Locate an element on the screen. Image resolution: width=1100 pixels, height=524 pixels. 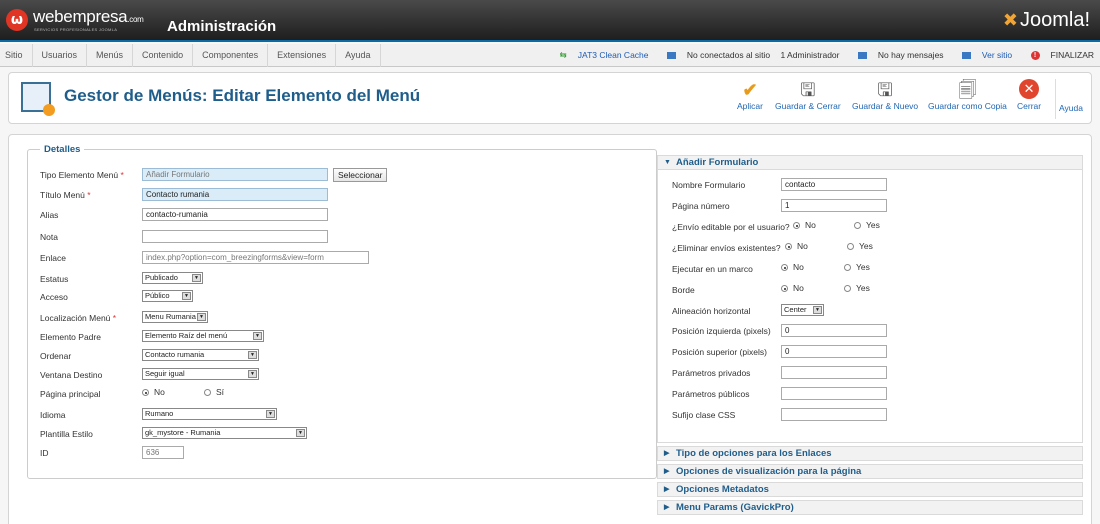
frame-yes-radio: Yes is located at coordinates (857, 267).